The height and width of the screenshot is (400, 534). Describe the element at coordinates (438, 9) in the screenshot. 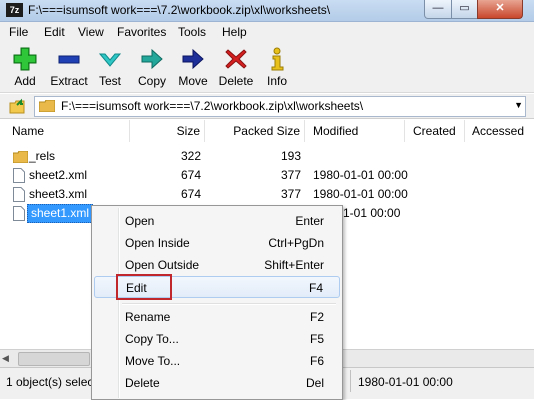

I see `minimize-button: —` at that location.